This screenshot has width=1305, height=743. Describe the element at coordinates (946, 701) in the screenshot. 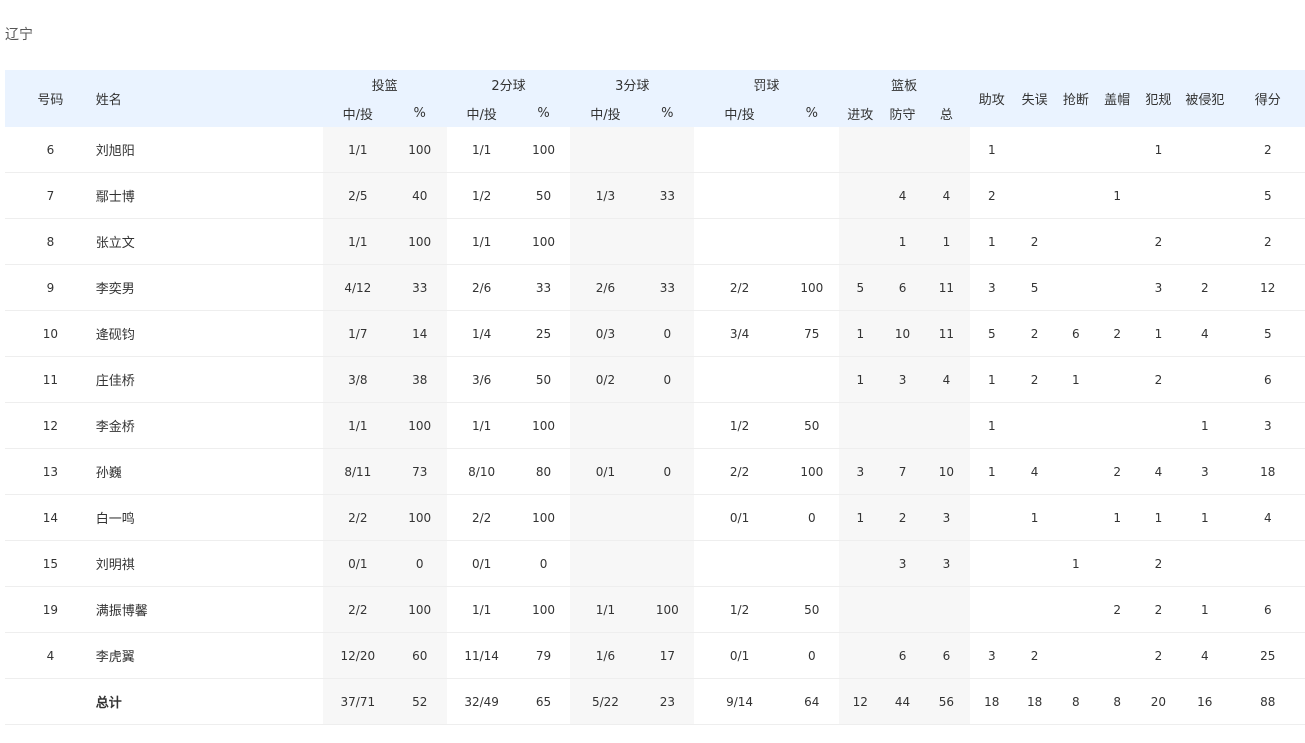

I see `total-reb-cell: 56` at that location.